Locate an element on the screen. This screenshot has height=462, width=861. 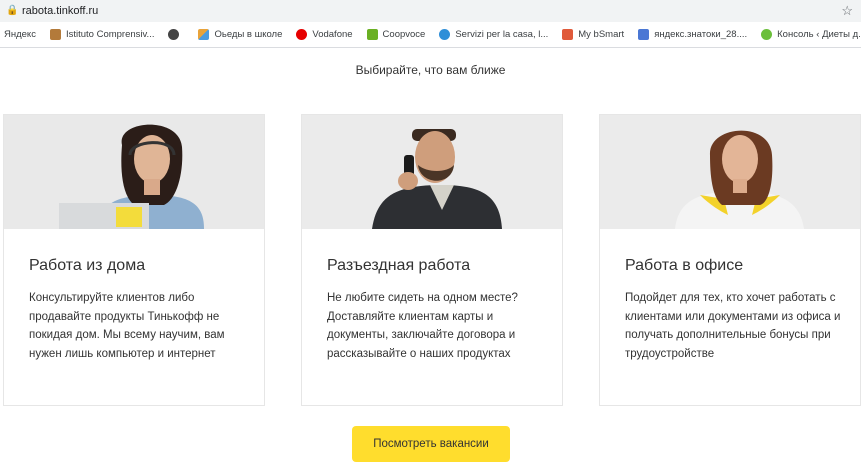
bsmart-icon is located at coordinates (568, 34).